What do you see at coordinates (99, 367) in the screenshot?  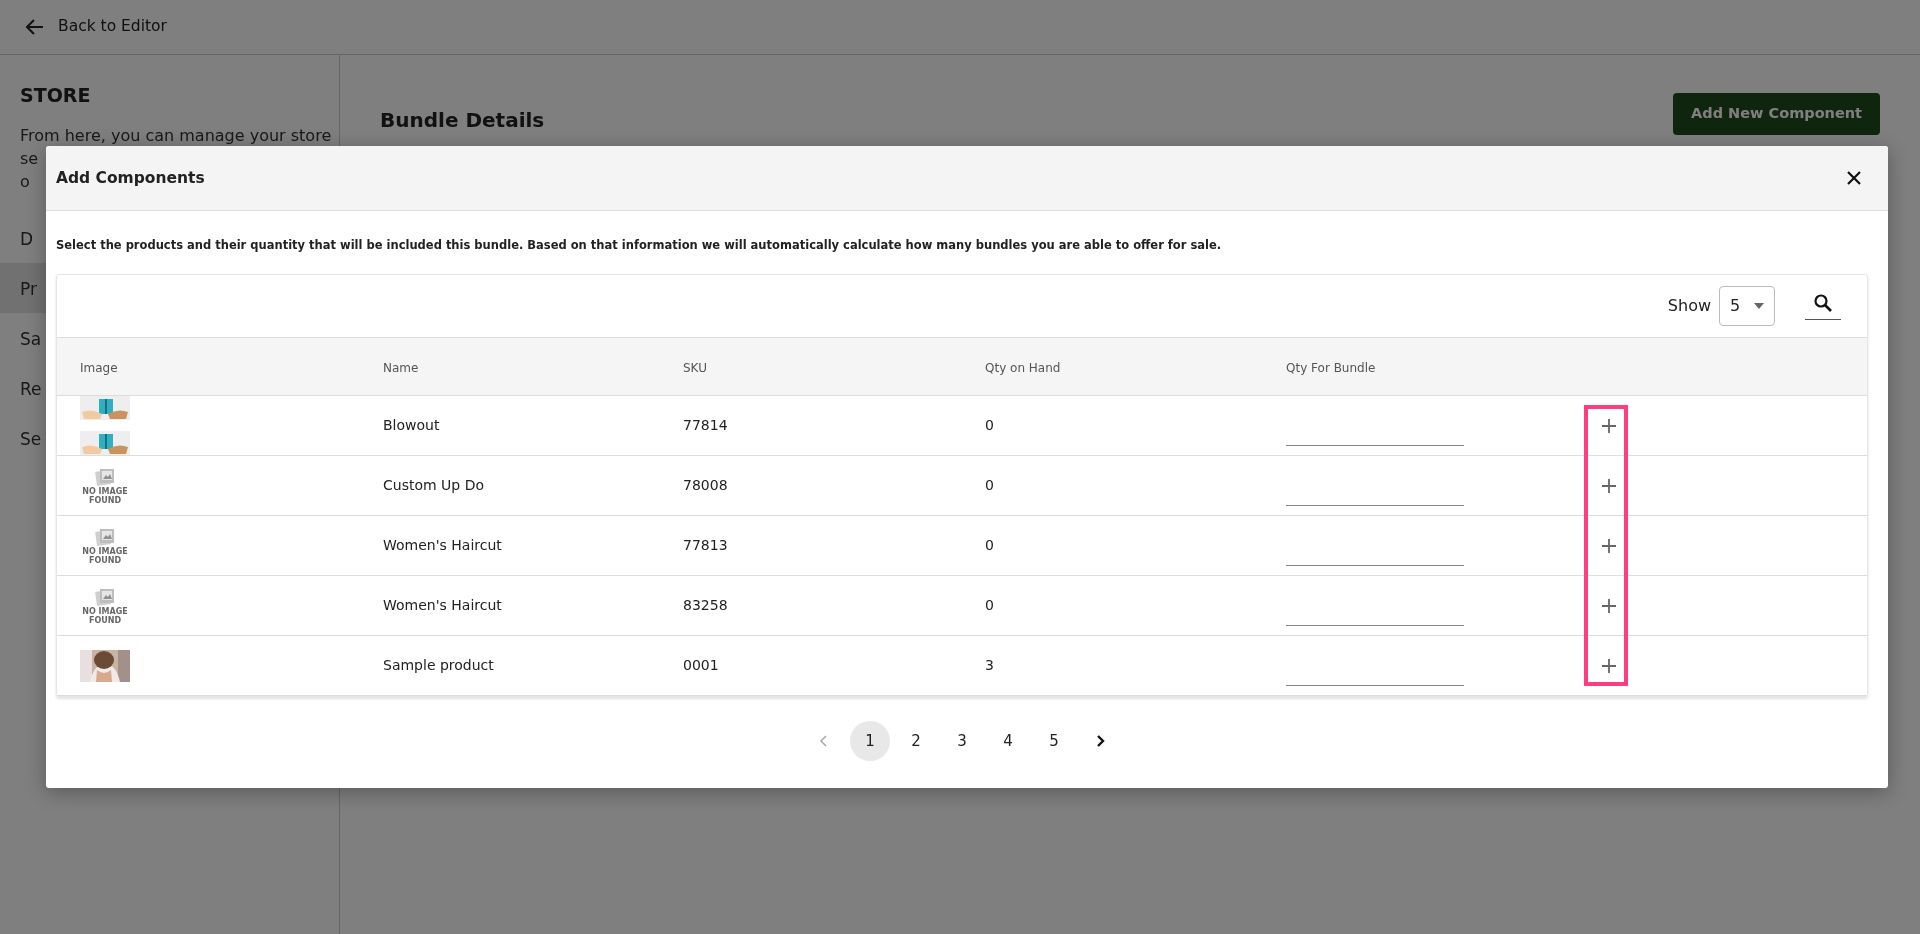 I see `column-header: Image` at bounding box center [99, 367].